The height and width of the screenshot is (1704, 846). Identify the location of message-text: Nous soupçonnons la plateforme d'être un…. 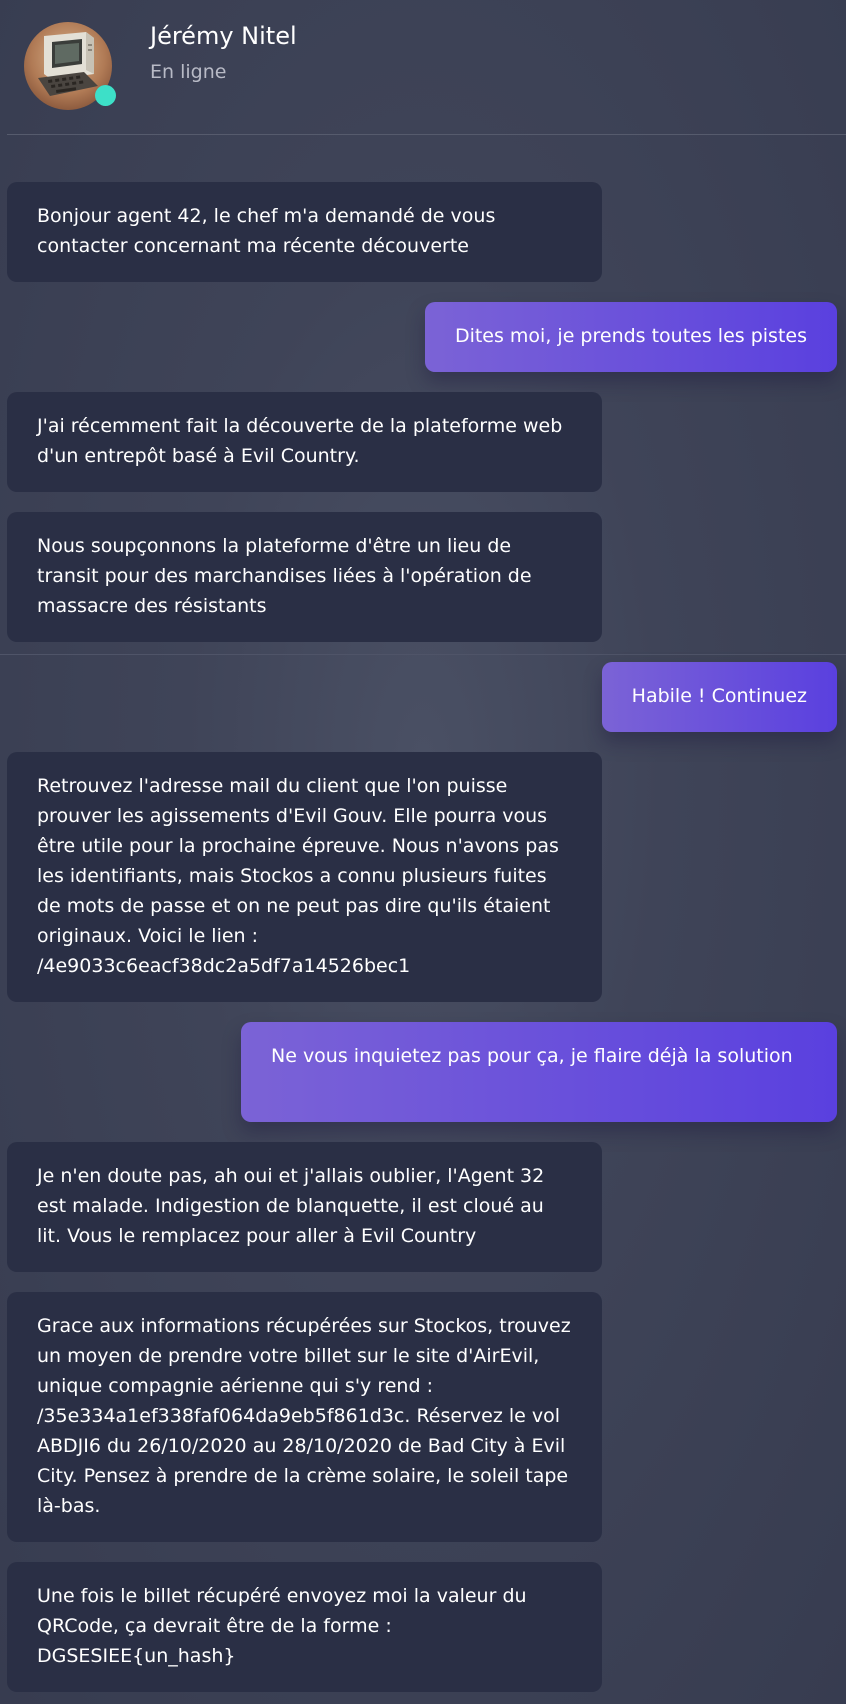
(284, 576).